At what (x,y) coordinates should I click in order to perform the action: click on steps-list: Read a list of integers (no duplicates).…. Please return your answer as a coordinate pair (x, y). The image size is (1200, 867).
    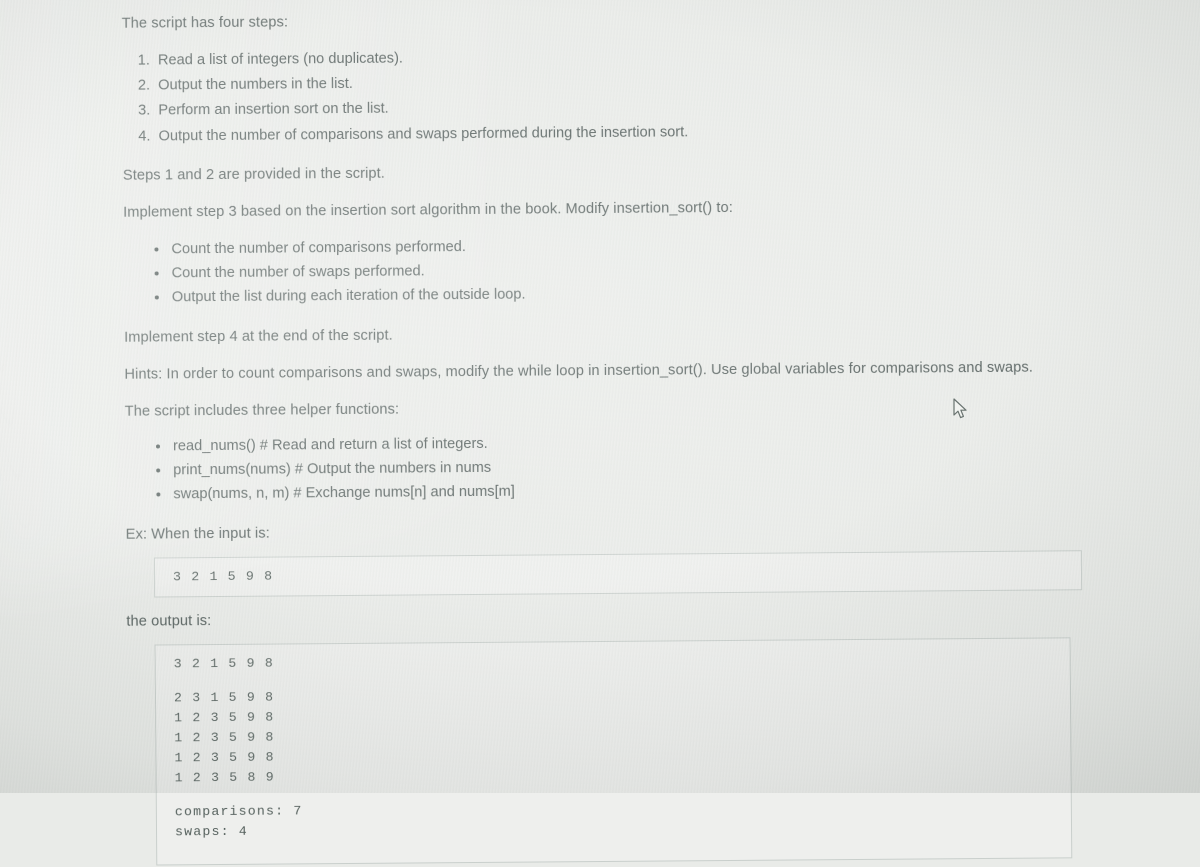
    Looking at the image, I should click on (602, 95).